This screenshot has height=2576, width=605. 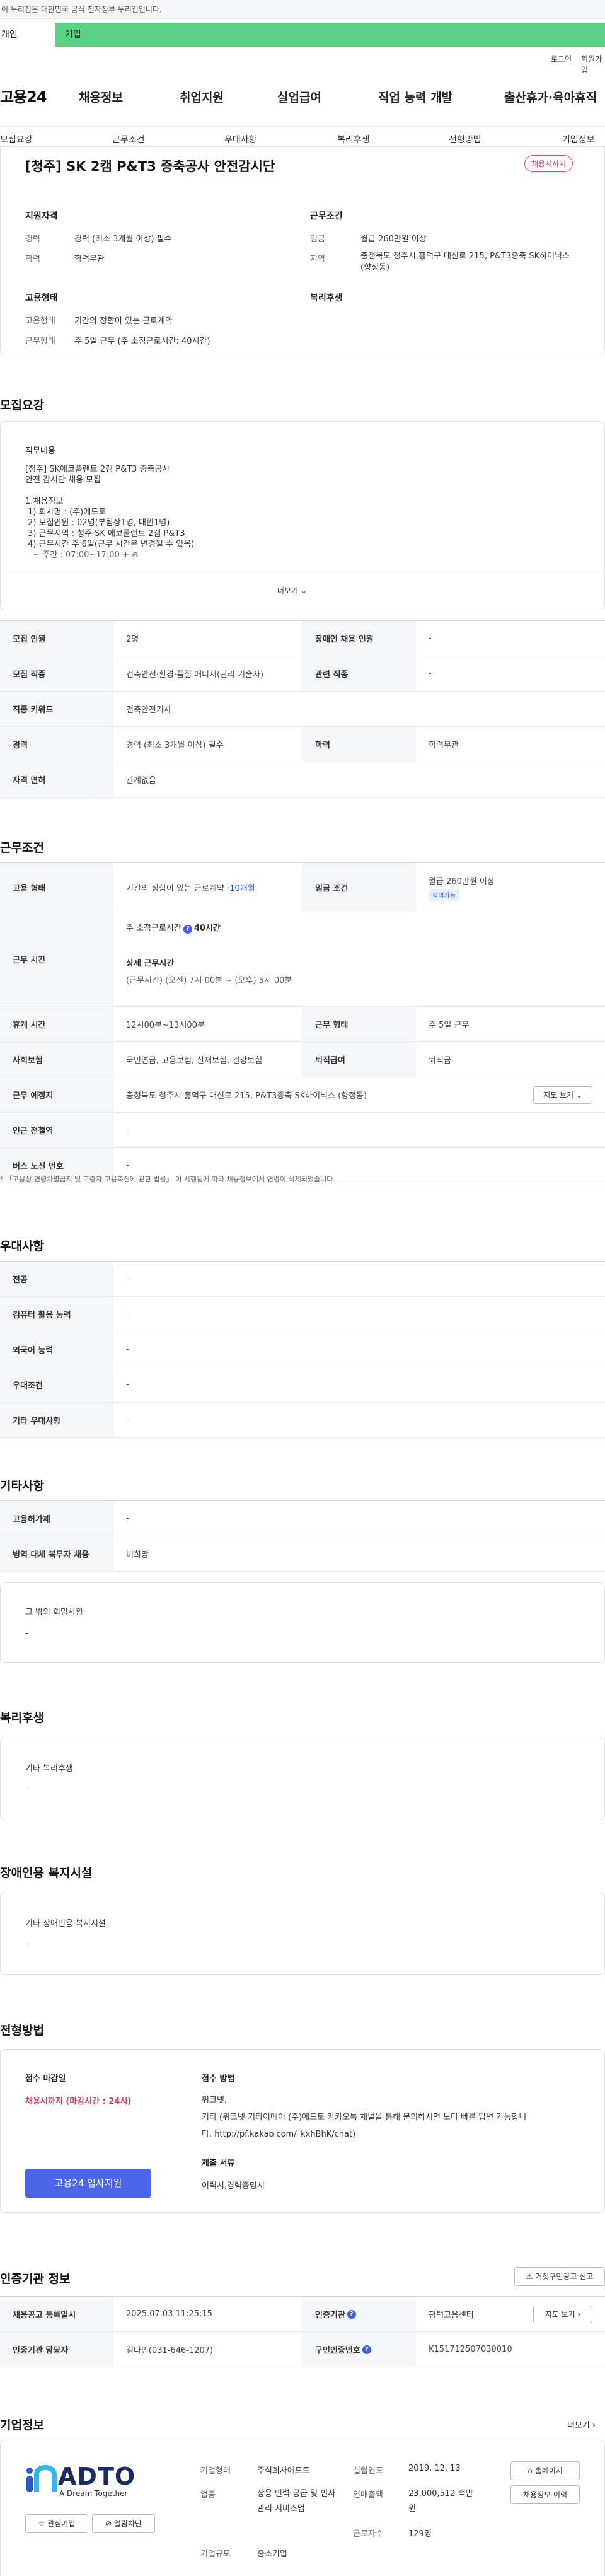 What do you see at coordinates (170, 2350) in the screenshot?
I see `table-cell: 김다인(031-646-1207)` at bounding box center [170, 2350].